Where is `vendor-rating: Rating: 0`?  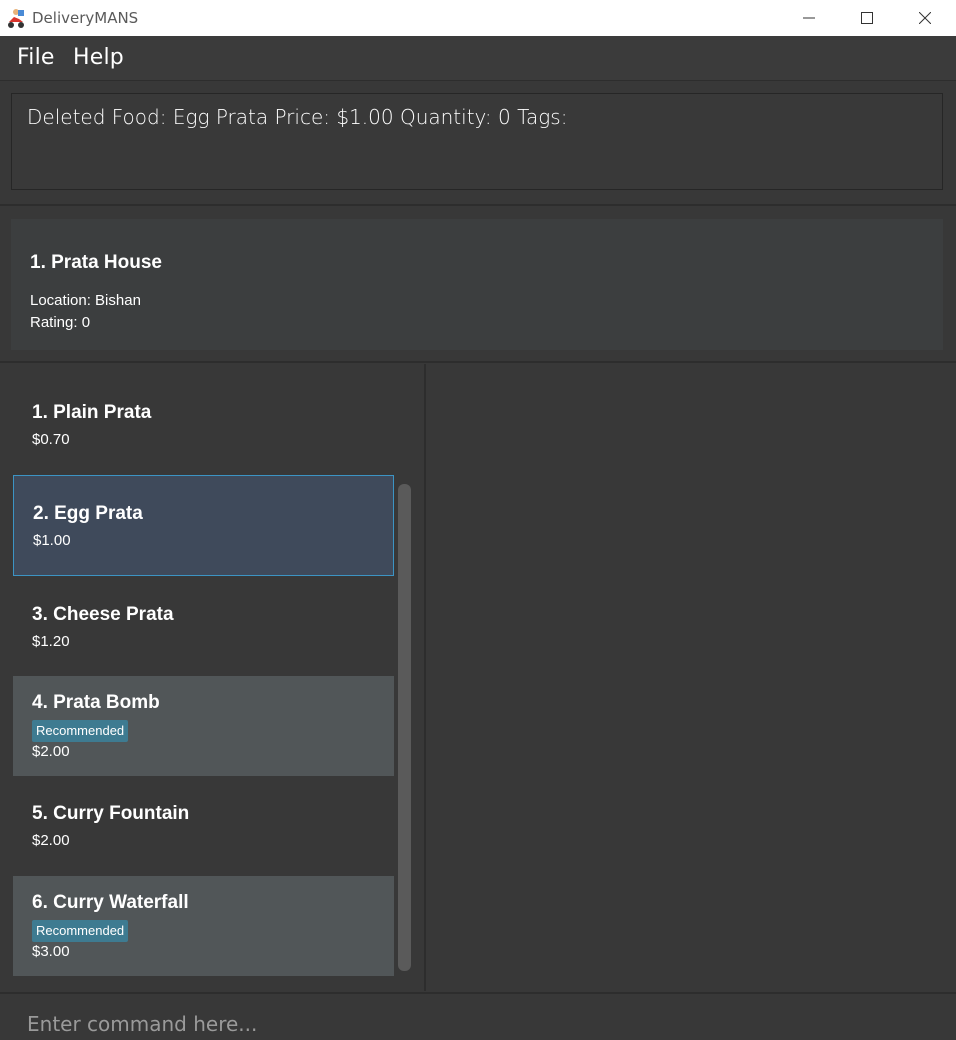
vendor-rating: Rating: 0 is located at coordinates (60, 322).